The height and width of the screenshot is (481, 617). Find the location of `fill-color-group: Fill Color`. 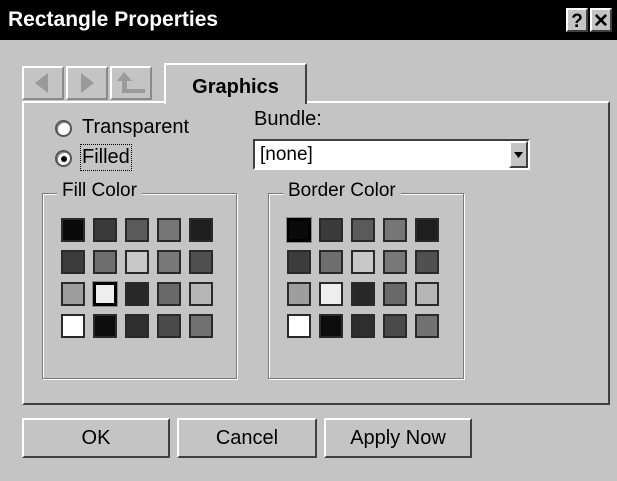

fill-color-group: Fill Color is located at coordinates (139, 279).